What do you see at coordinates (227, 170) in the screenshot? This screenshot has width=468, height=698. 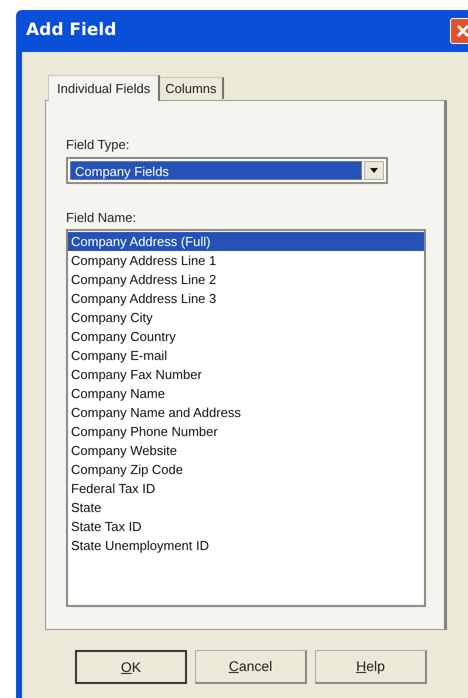 I see `field-type-dropdown: Company Fields` at bounding box center [227, 170].